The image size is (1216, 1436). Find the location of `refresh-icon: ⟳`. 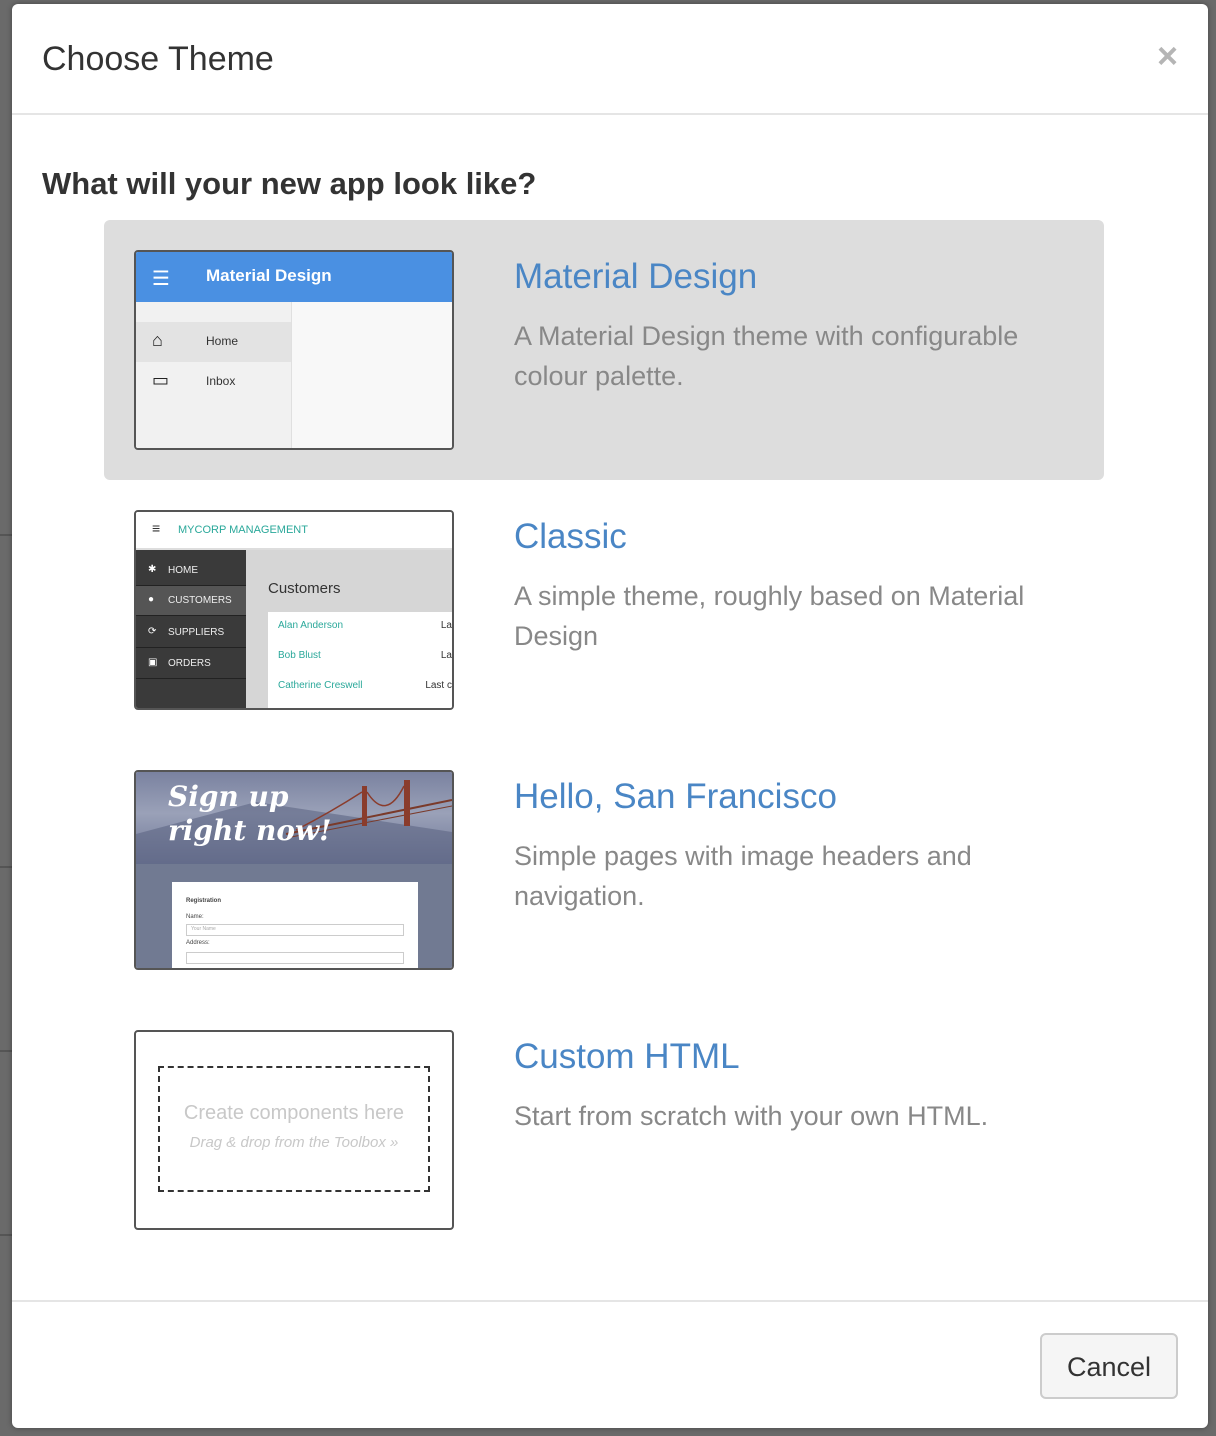

refresh-icon: ⟳ is located at coordinates (152, 631).